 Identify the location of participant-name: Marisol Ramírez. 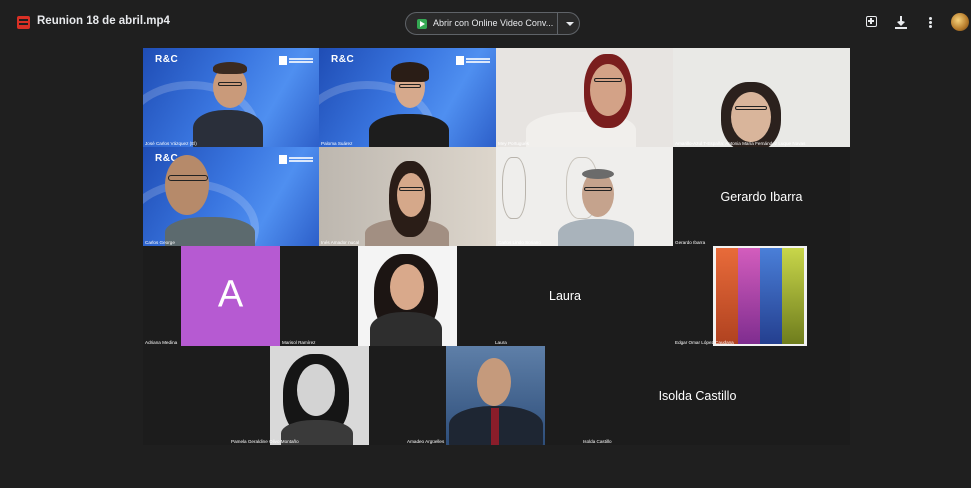
(299, 342).